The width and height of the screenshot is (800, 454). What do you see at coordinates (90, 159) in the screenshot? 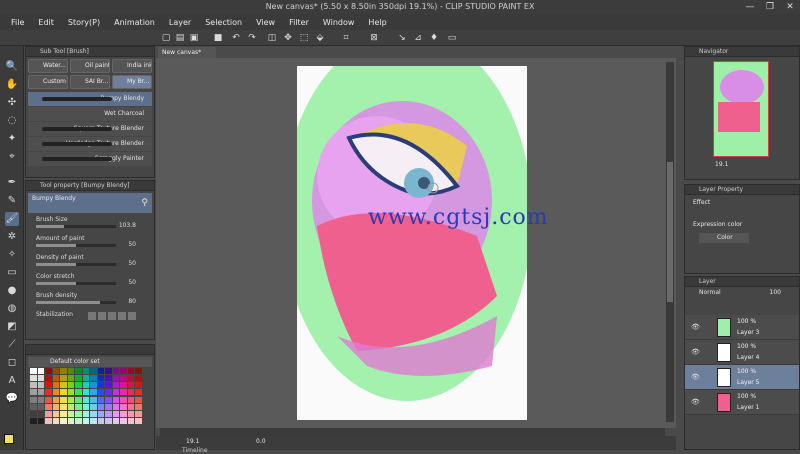
I see `brush-item: Scraggly Painter` at bounding box center [90, 159].